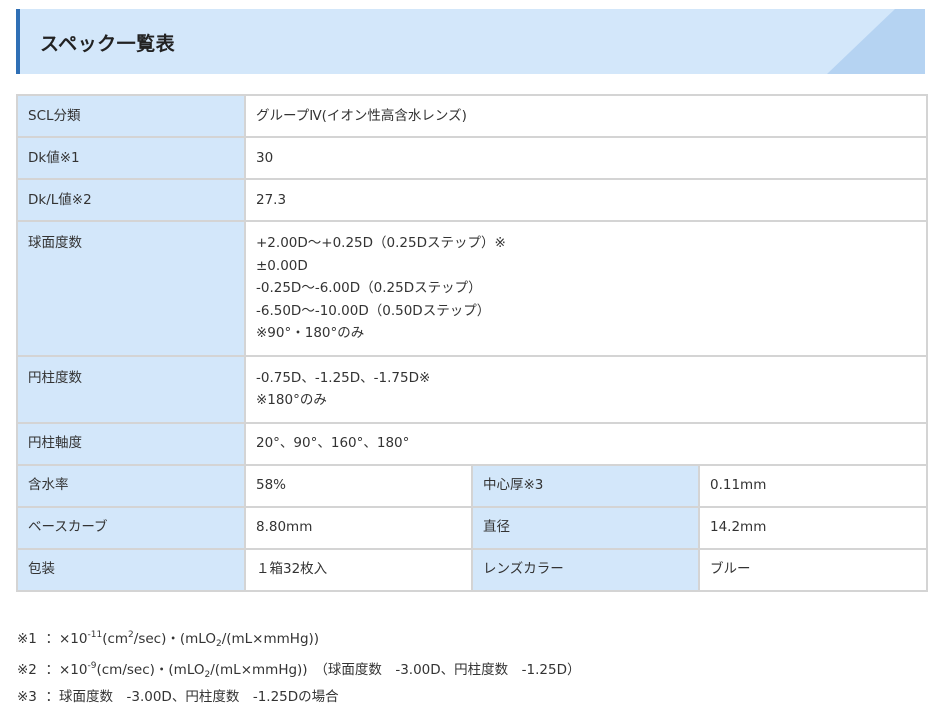  What do you see at coordinates (813, 527) in the screenshot?
I see `row-value-diameter: 14.2mm` at bounding box center [813, 527].